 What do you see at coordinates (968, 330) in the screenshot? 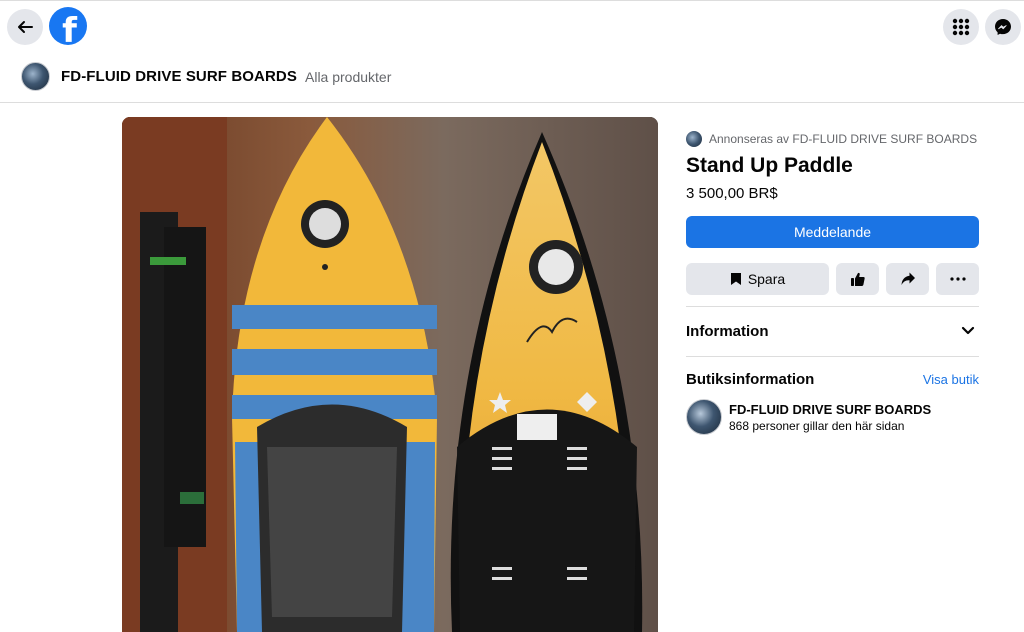
I see `chevron-down-icon` at bounding box center [968, 330].